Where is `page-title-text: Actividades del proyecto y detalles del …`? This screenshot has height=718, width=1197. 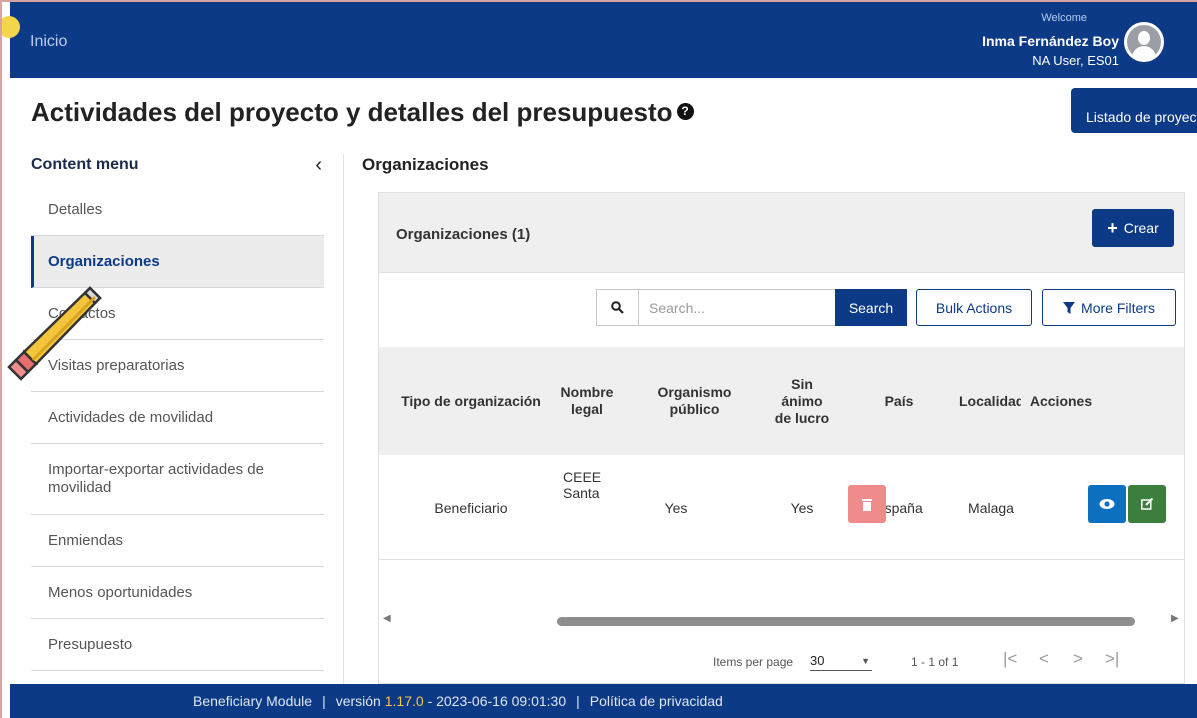 page-title-text: Actividades del proyecto y detalles del … is located at coordinates (352, 112).